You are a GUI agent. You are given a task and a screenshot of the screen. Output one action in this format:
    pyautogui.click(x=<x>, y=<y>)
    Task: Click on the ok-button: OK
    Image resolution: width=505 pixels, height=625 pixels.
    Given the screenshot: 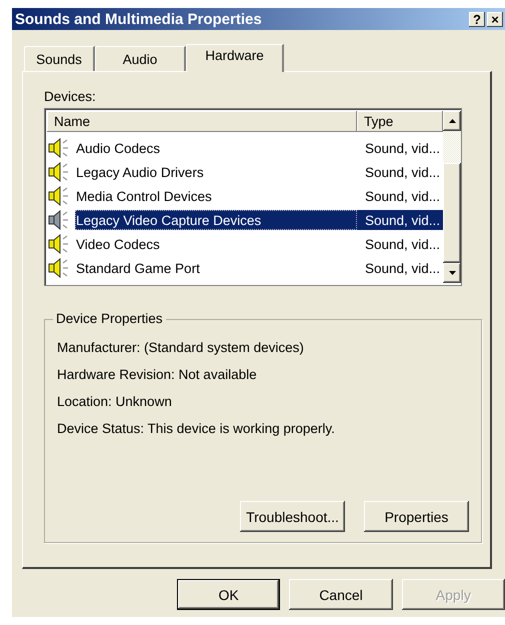 What is the action you would take?
    pyautogui.click(x=228, y=594)
    